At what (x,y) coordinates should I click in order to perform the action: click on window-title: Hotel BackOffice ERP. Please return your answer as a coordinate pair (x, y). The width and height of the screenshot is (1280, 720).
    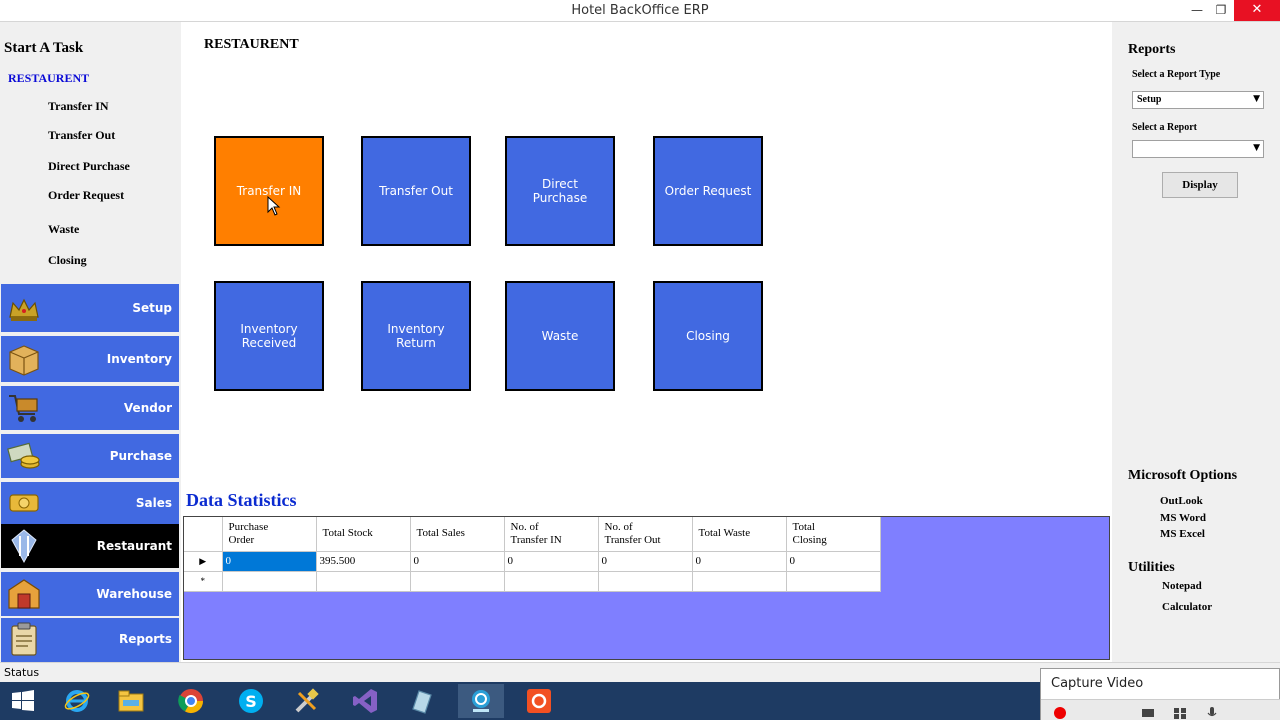
    Looking at the image, I should click on (640, 10).